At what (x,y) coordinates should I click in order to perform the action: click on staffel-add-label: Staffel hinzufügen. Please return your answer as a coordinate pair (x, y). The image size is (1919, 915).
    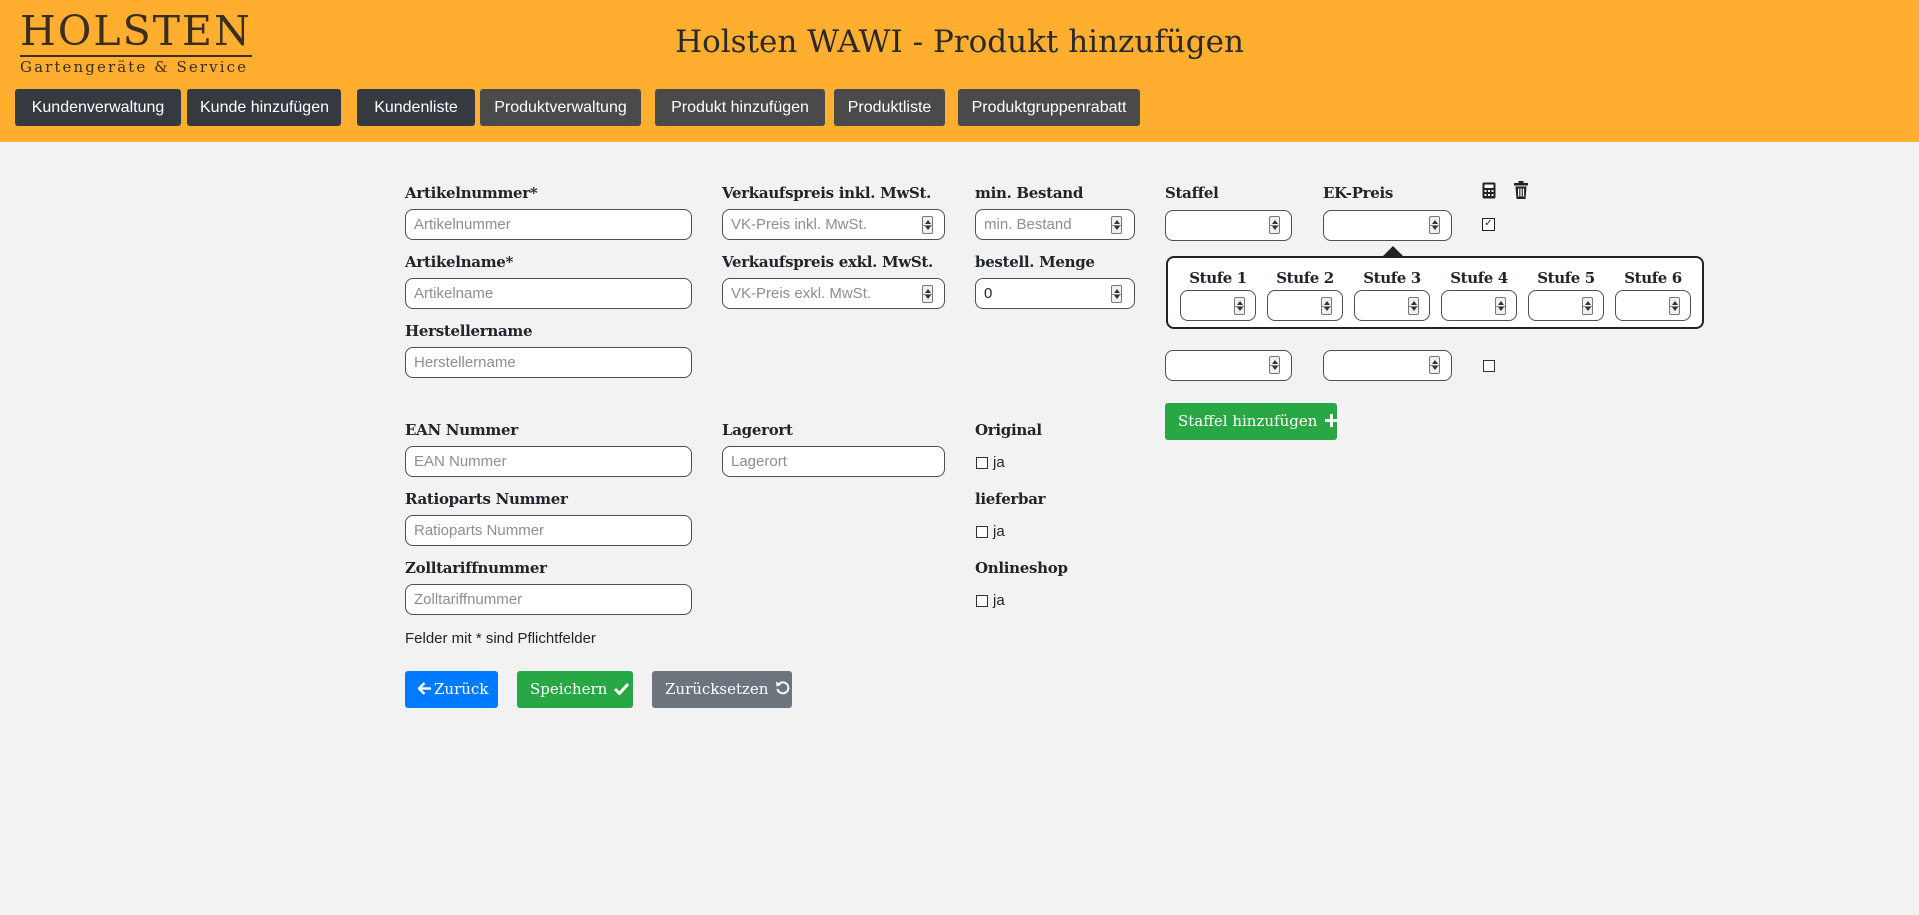
    Looking at the image, I should click on (1248, 421).